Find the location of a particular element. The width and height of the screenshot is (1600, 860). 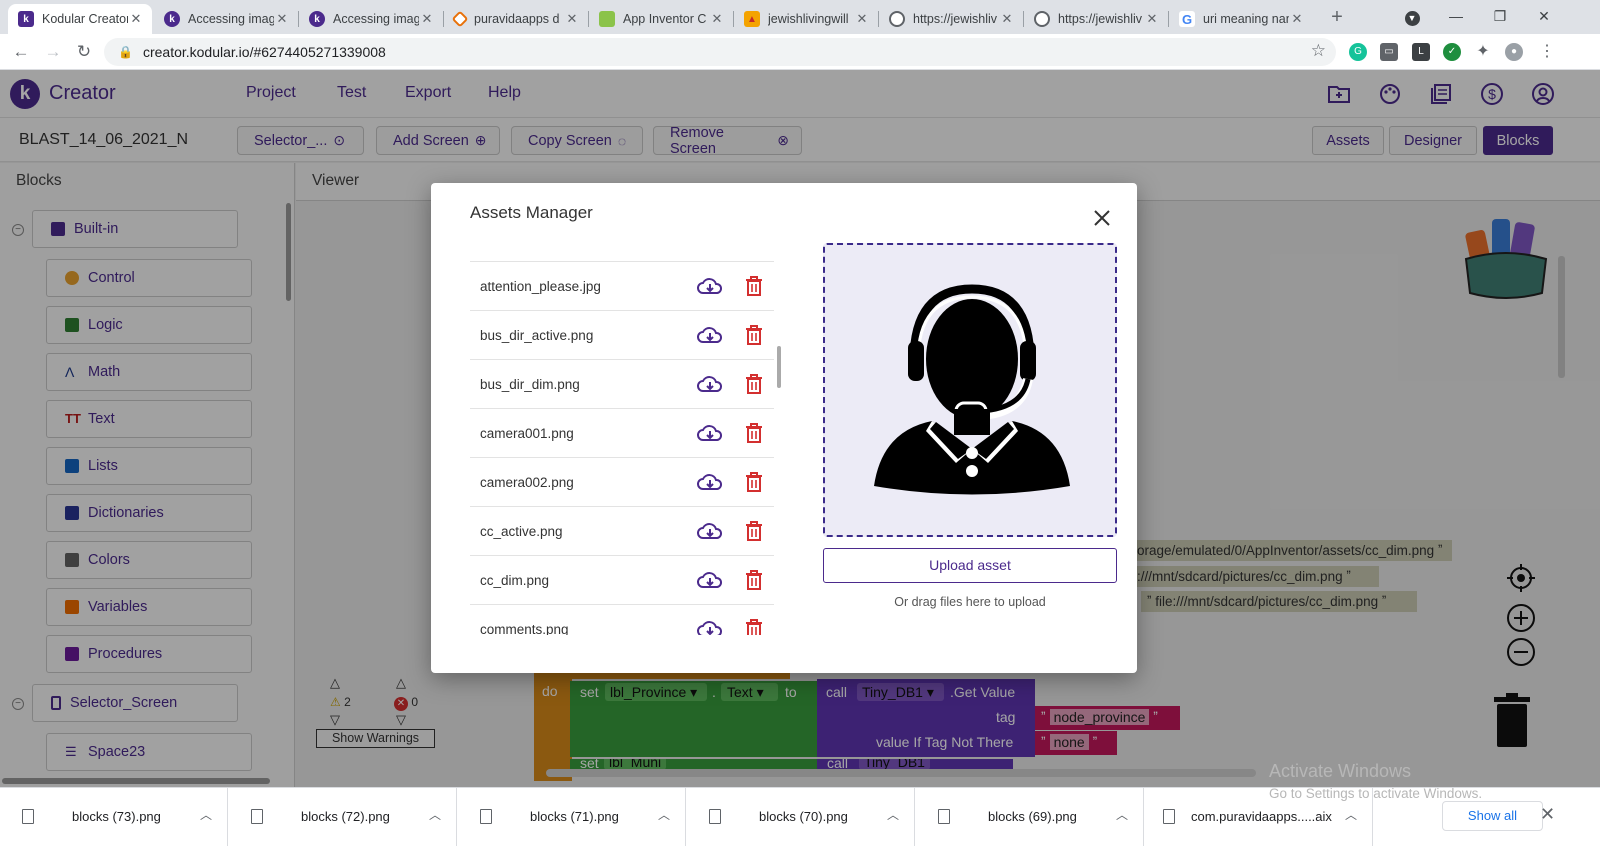

grammarly-icon: G is located at coordinates (1358, 52).